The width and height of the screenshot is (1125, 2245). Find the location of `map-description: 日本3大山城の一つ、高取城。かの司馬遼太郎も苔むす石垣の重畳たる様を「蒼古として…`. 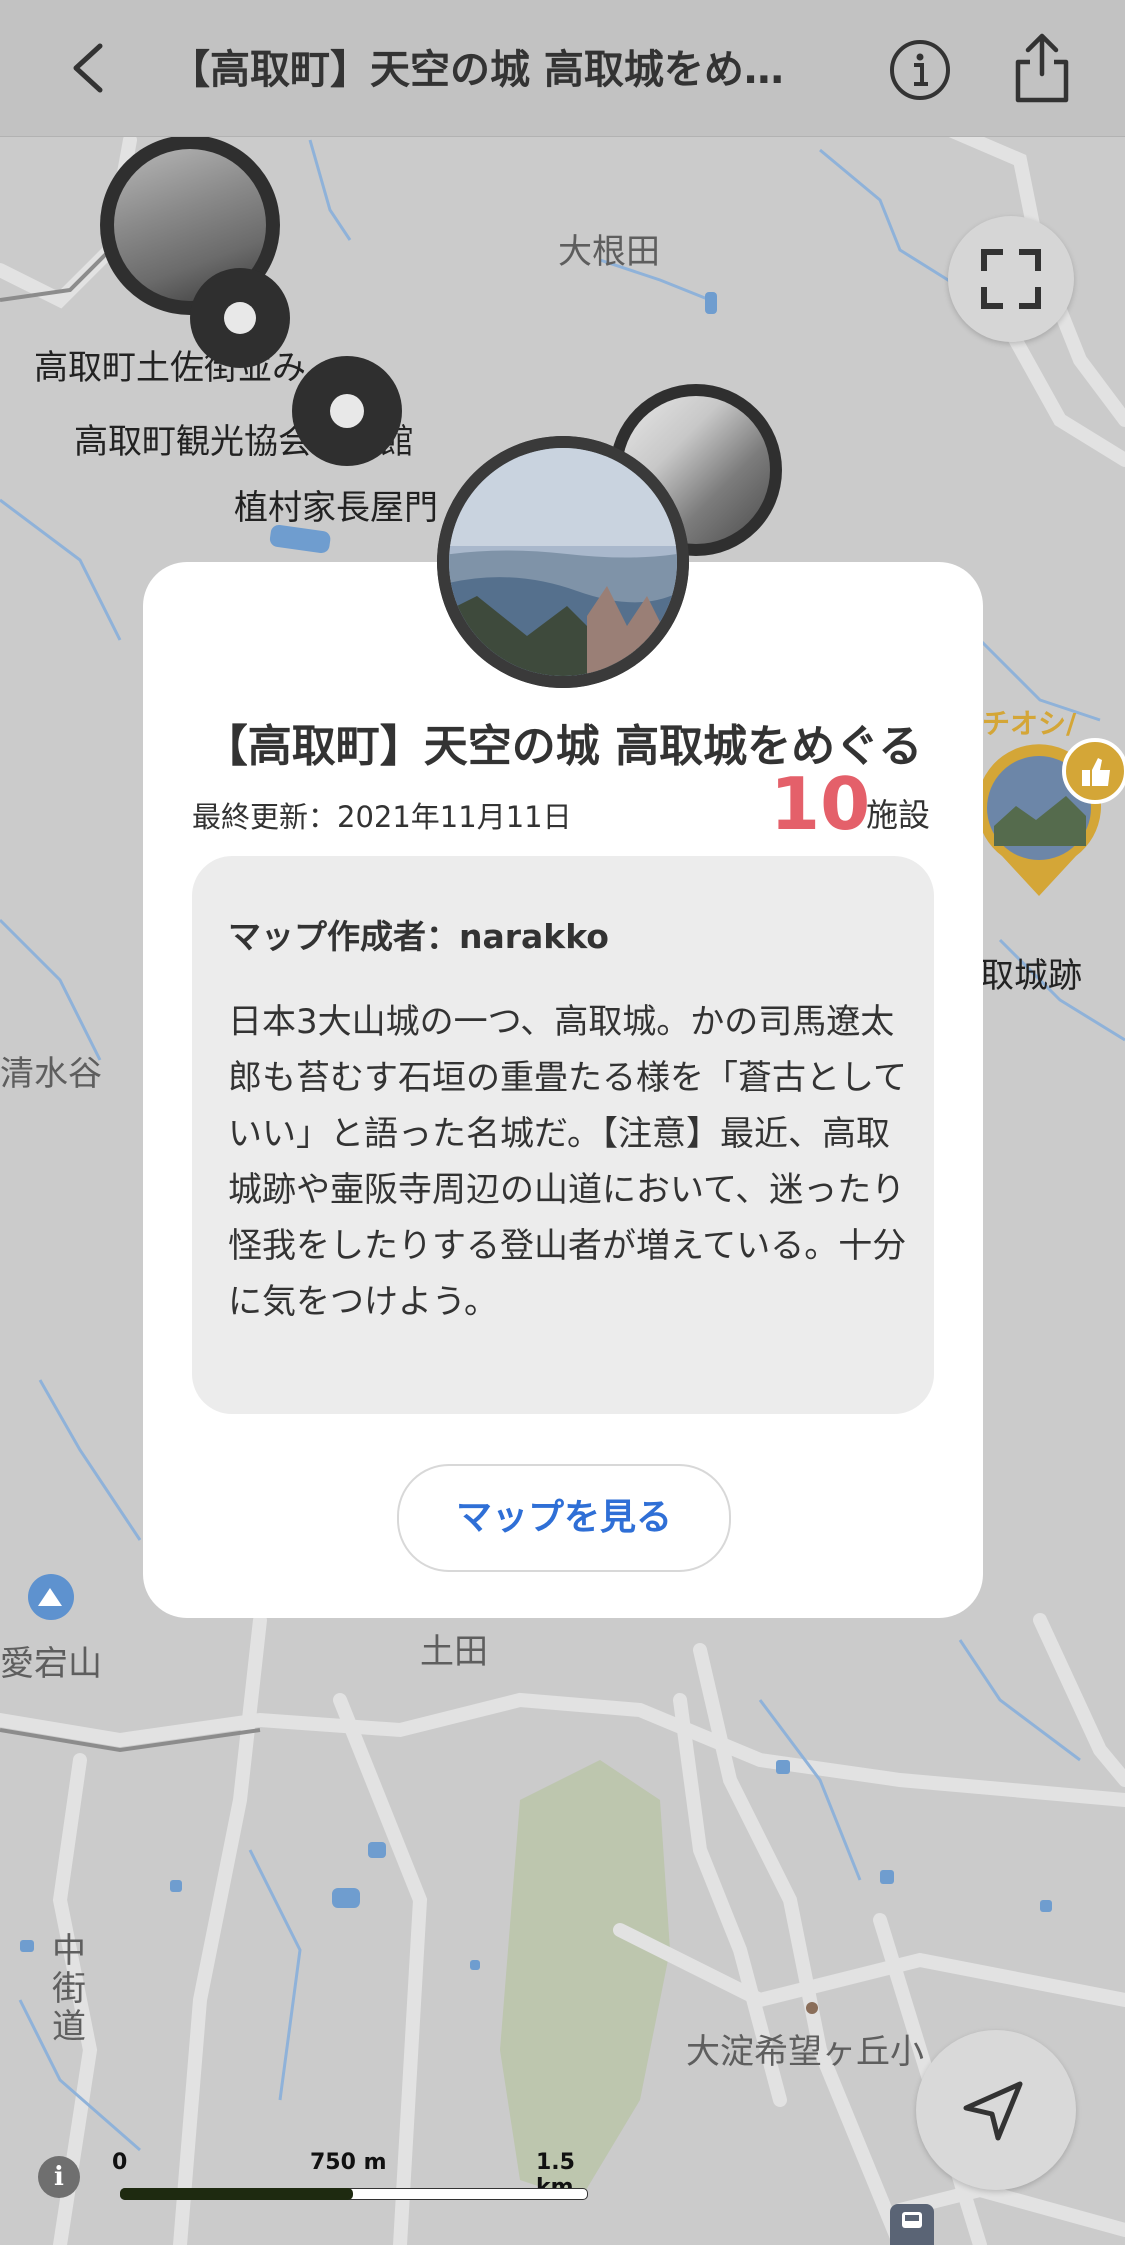

map-description: 日本3大山城の一つ、高取城。かの司馬遼太郎も苔むす石垣の重畳たる様を「蒼古として… is located at coordinates (567, 1162).